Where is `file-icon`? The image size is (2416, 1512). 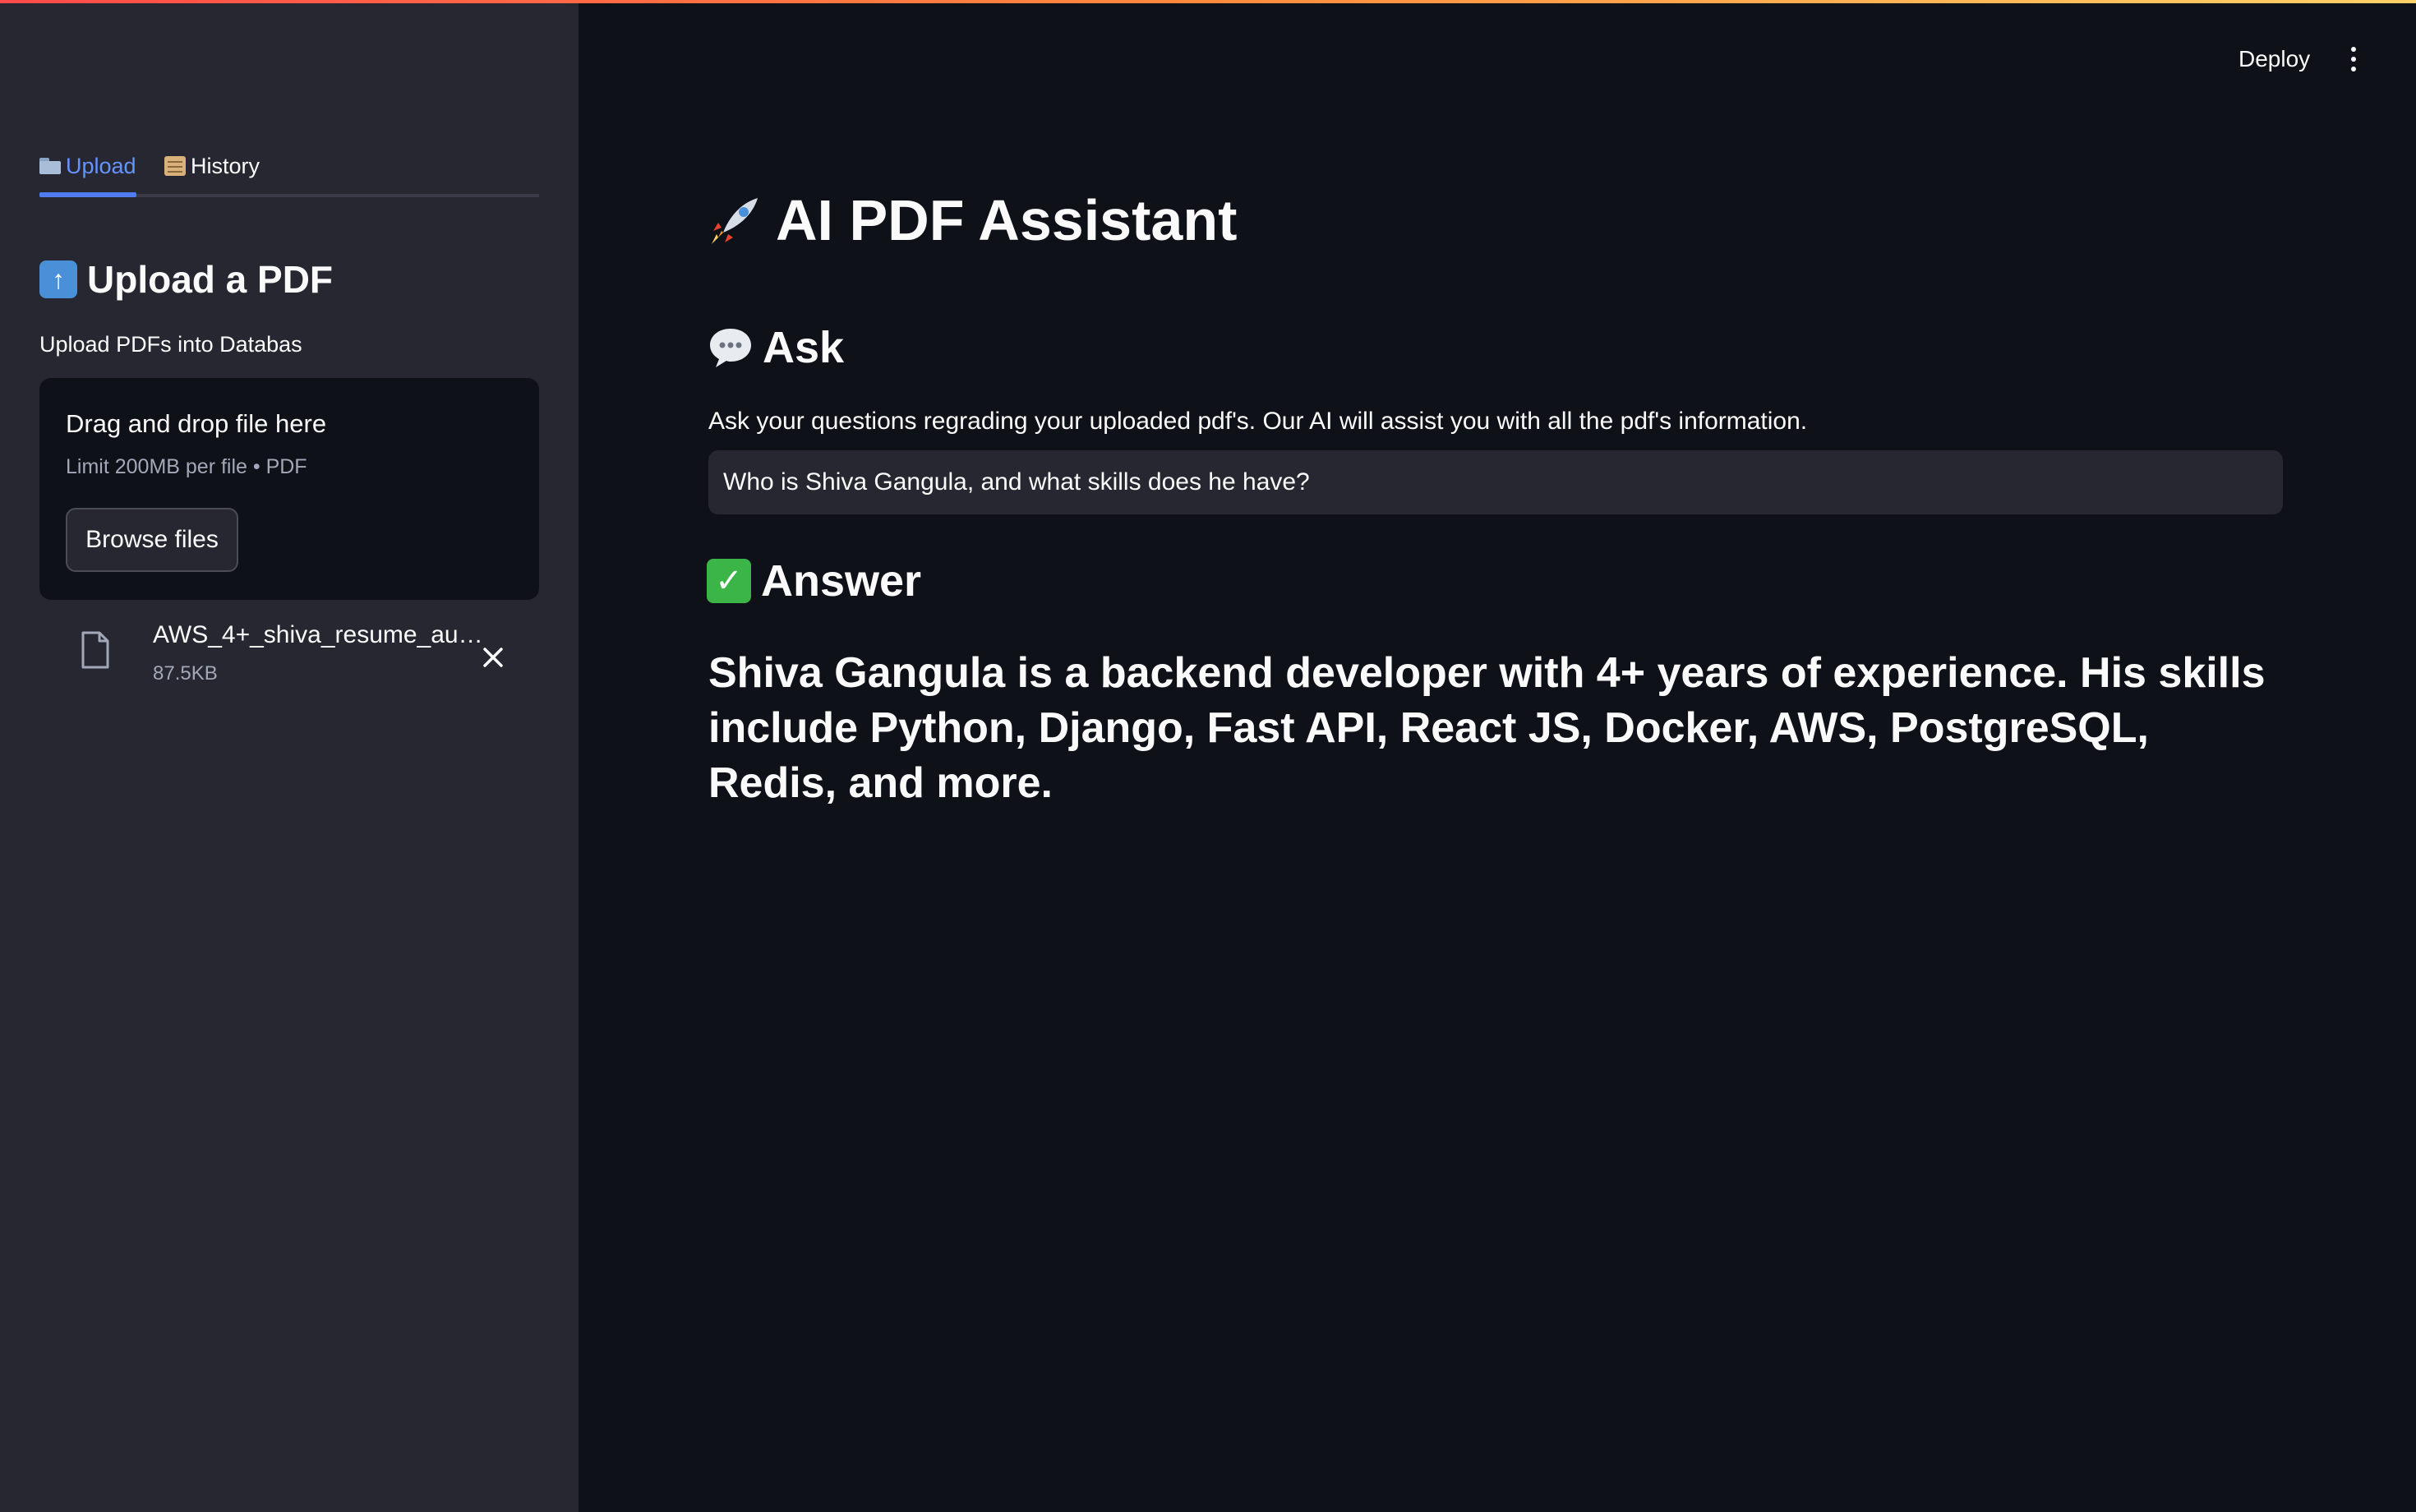
file-icon is located at coordinates (95, 650).